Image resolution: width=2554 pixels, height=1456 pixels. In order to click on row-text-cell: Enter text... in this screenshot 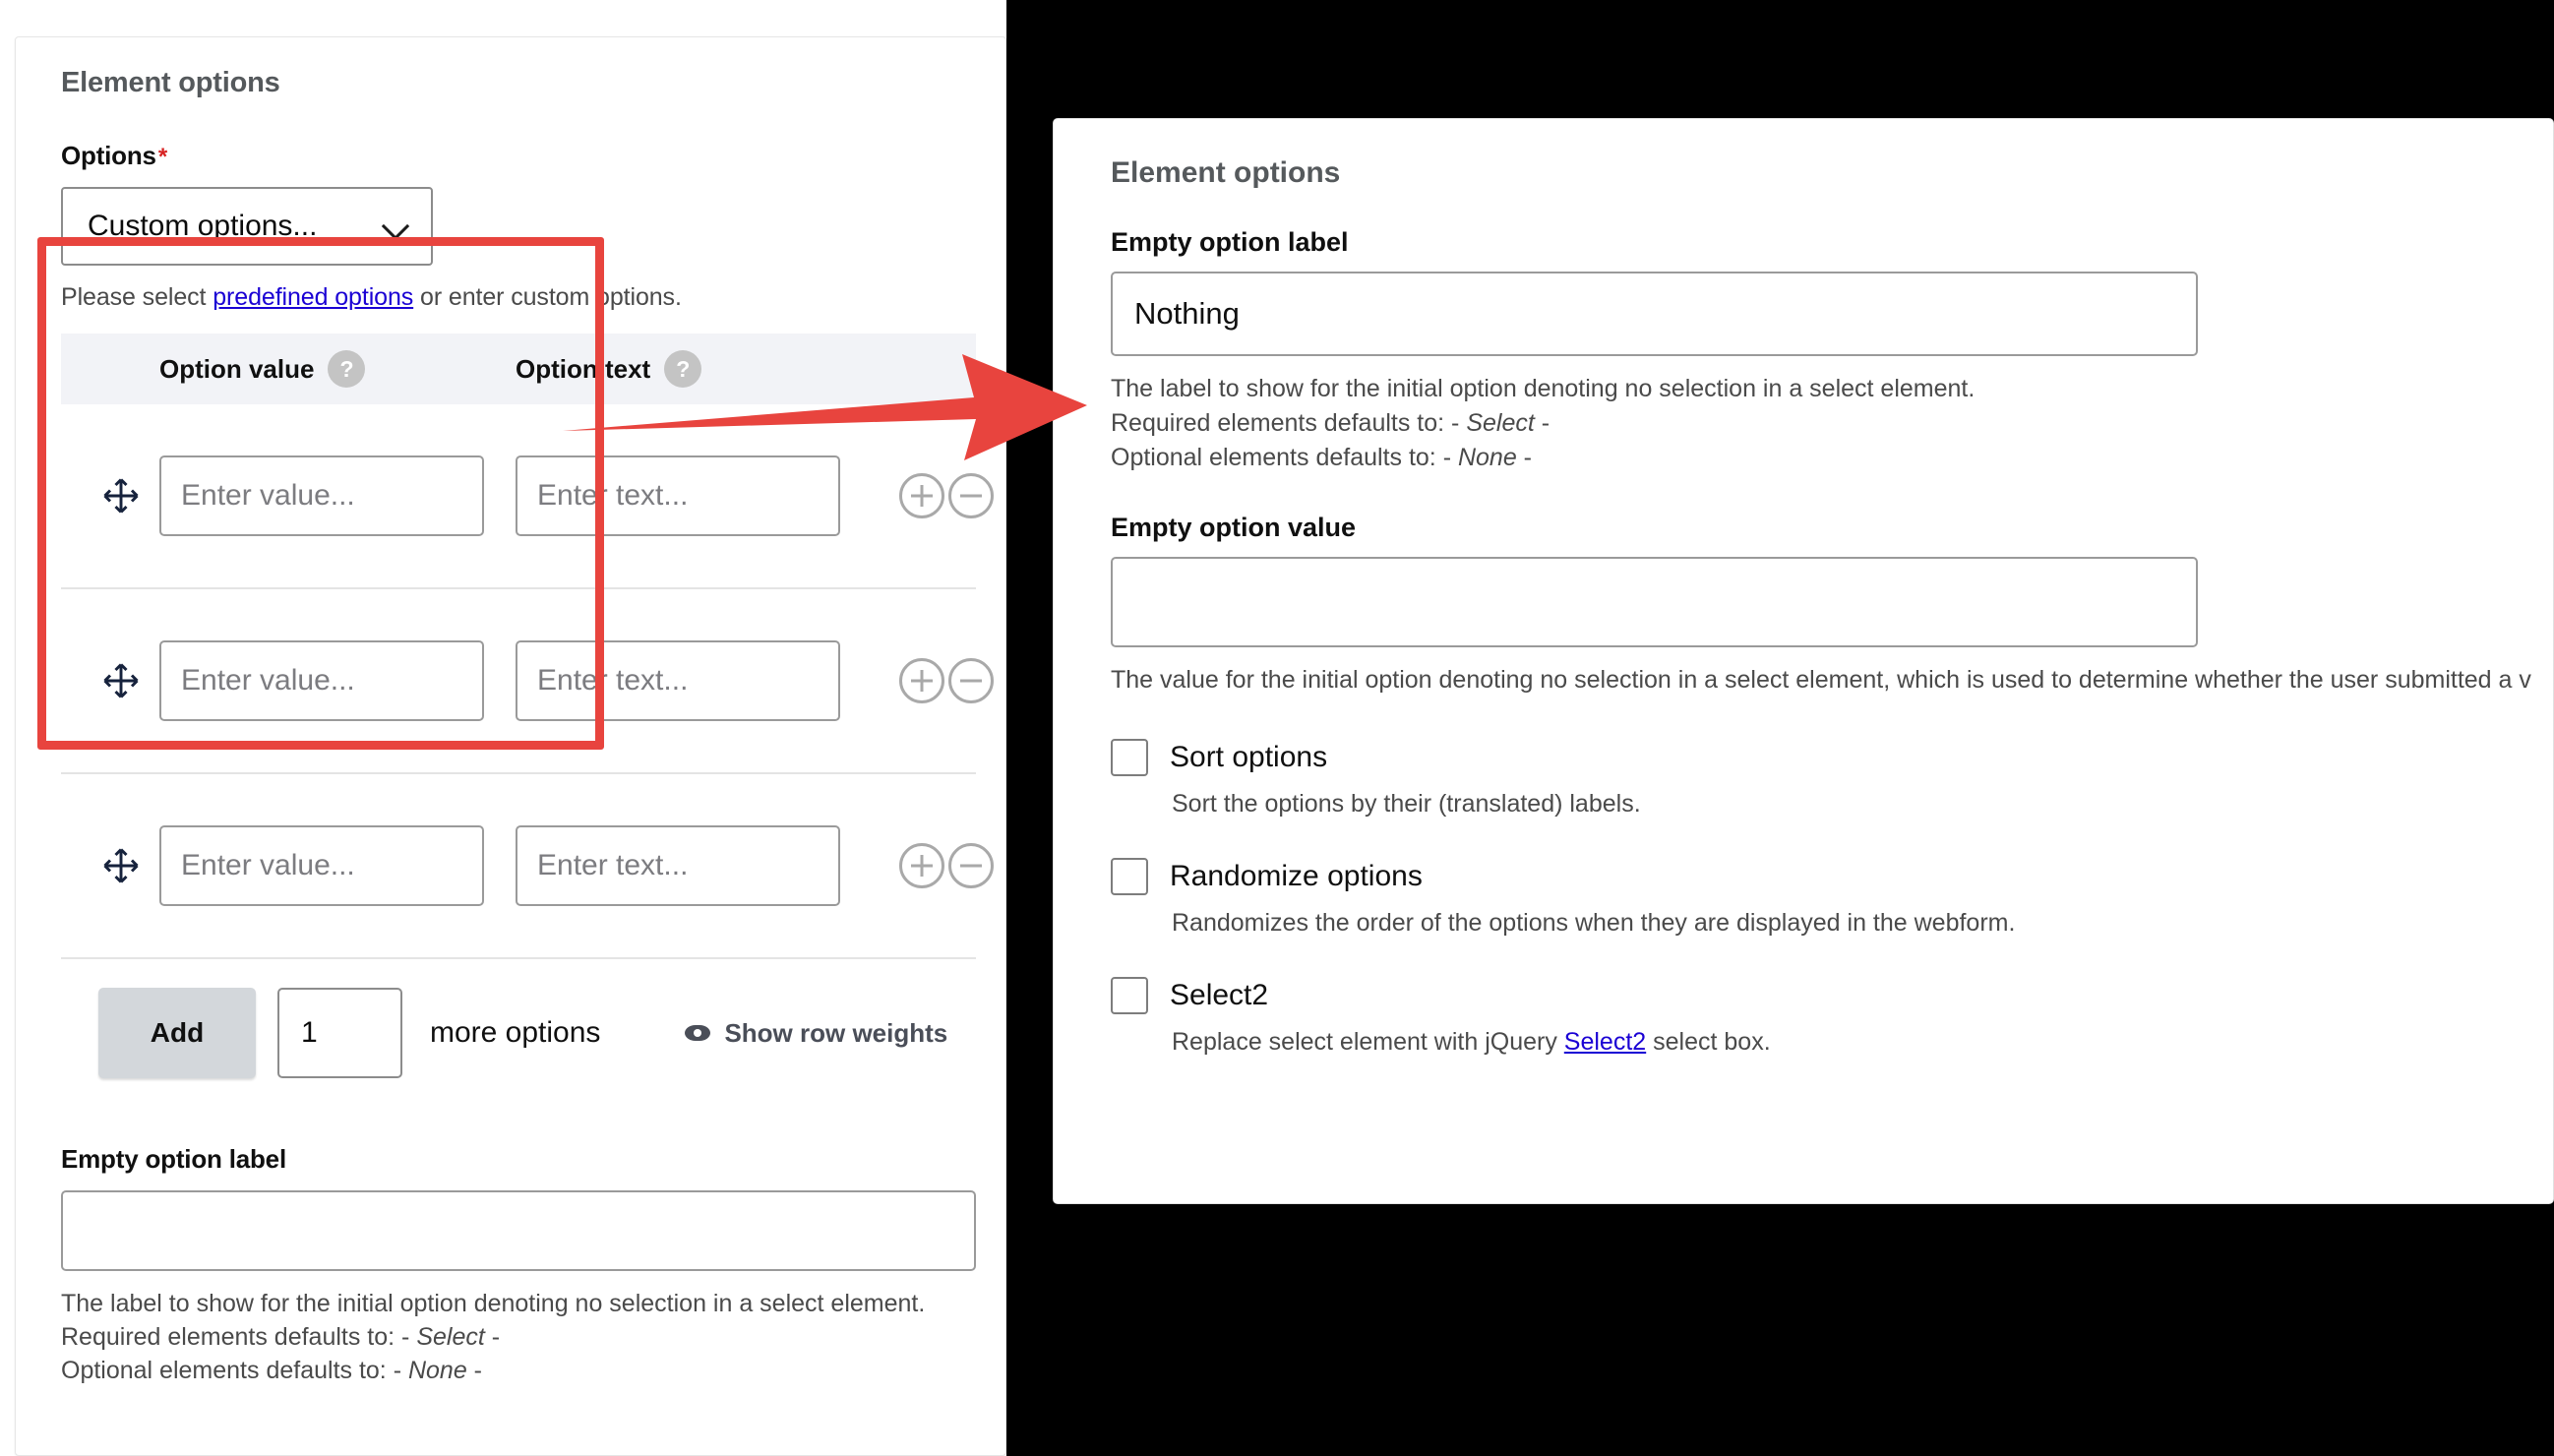, I will do `click(694, 865)`.